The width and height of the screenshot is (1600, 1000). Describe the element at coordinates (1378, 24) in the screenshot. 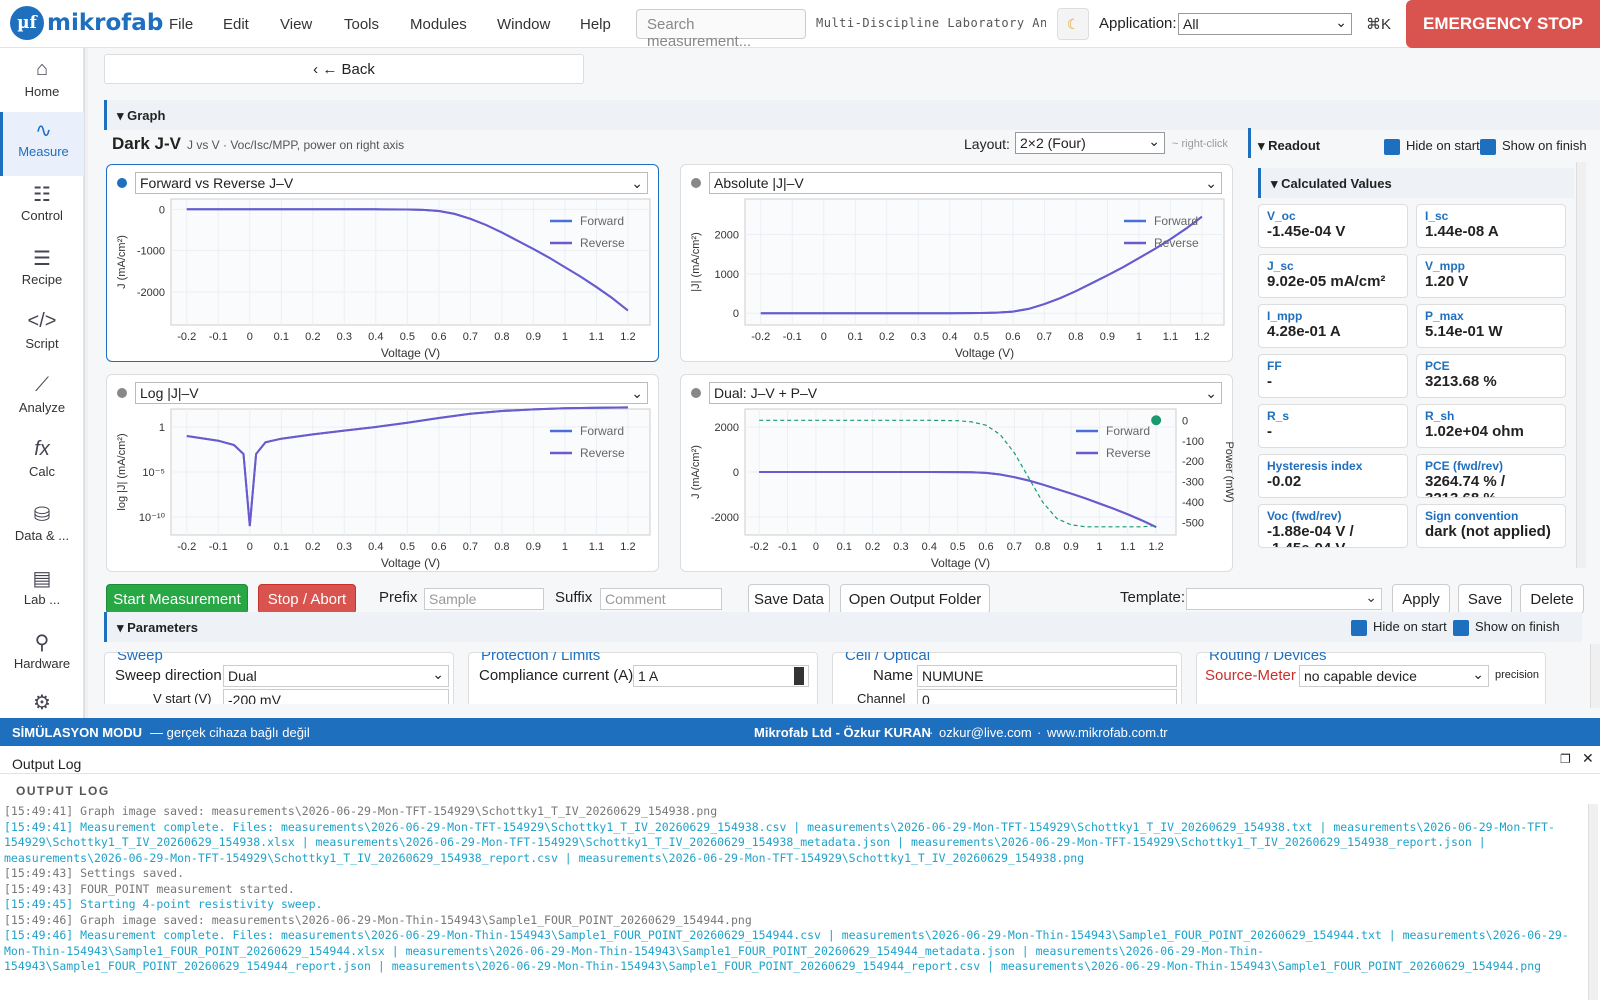

I see `command-palette-button: ⌘K` at that location.